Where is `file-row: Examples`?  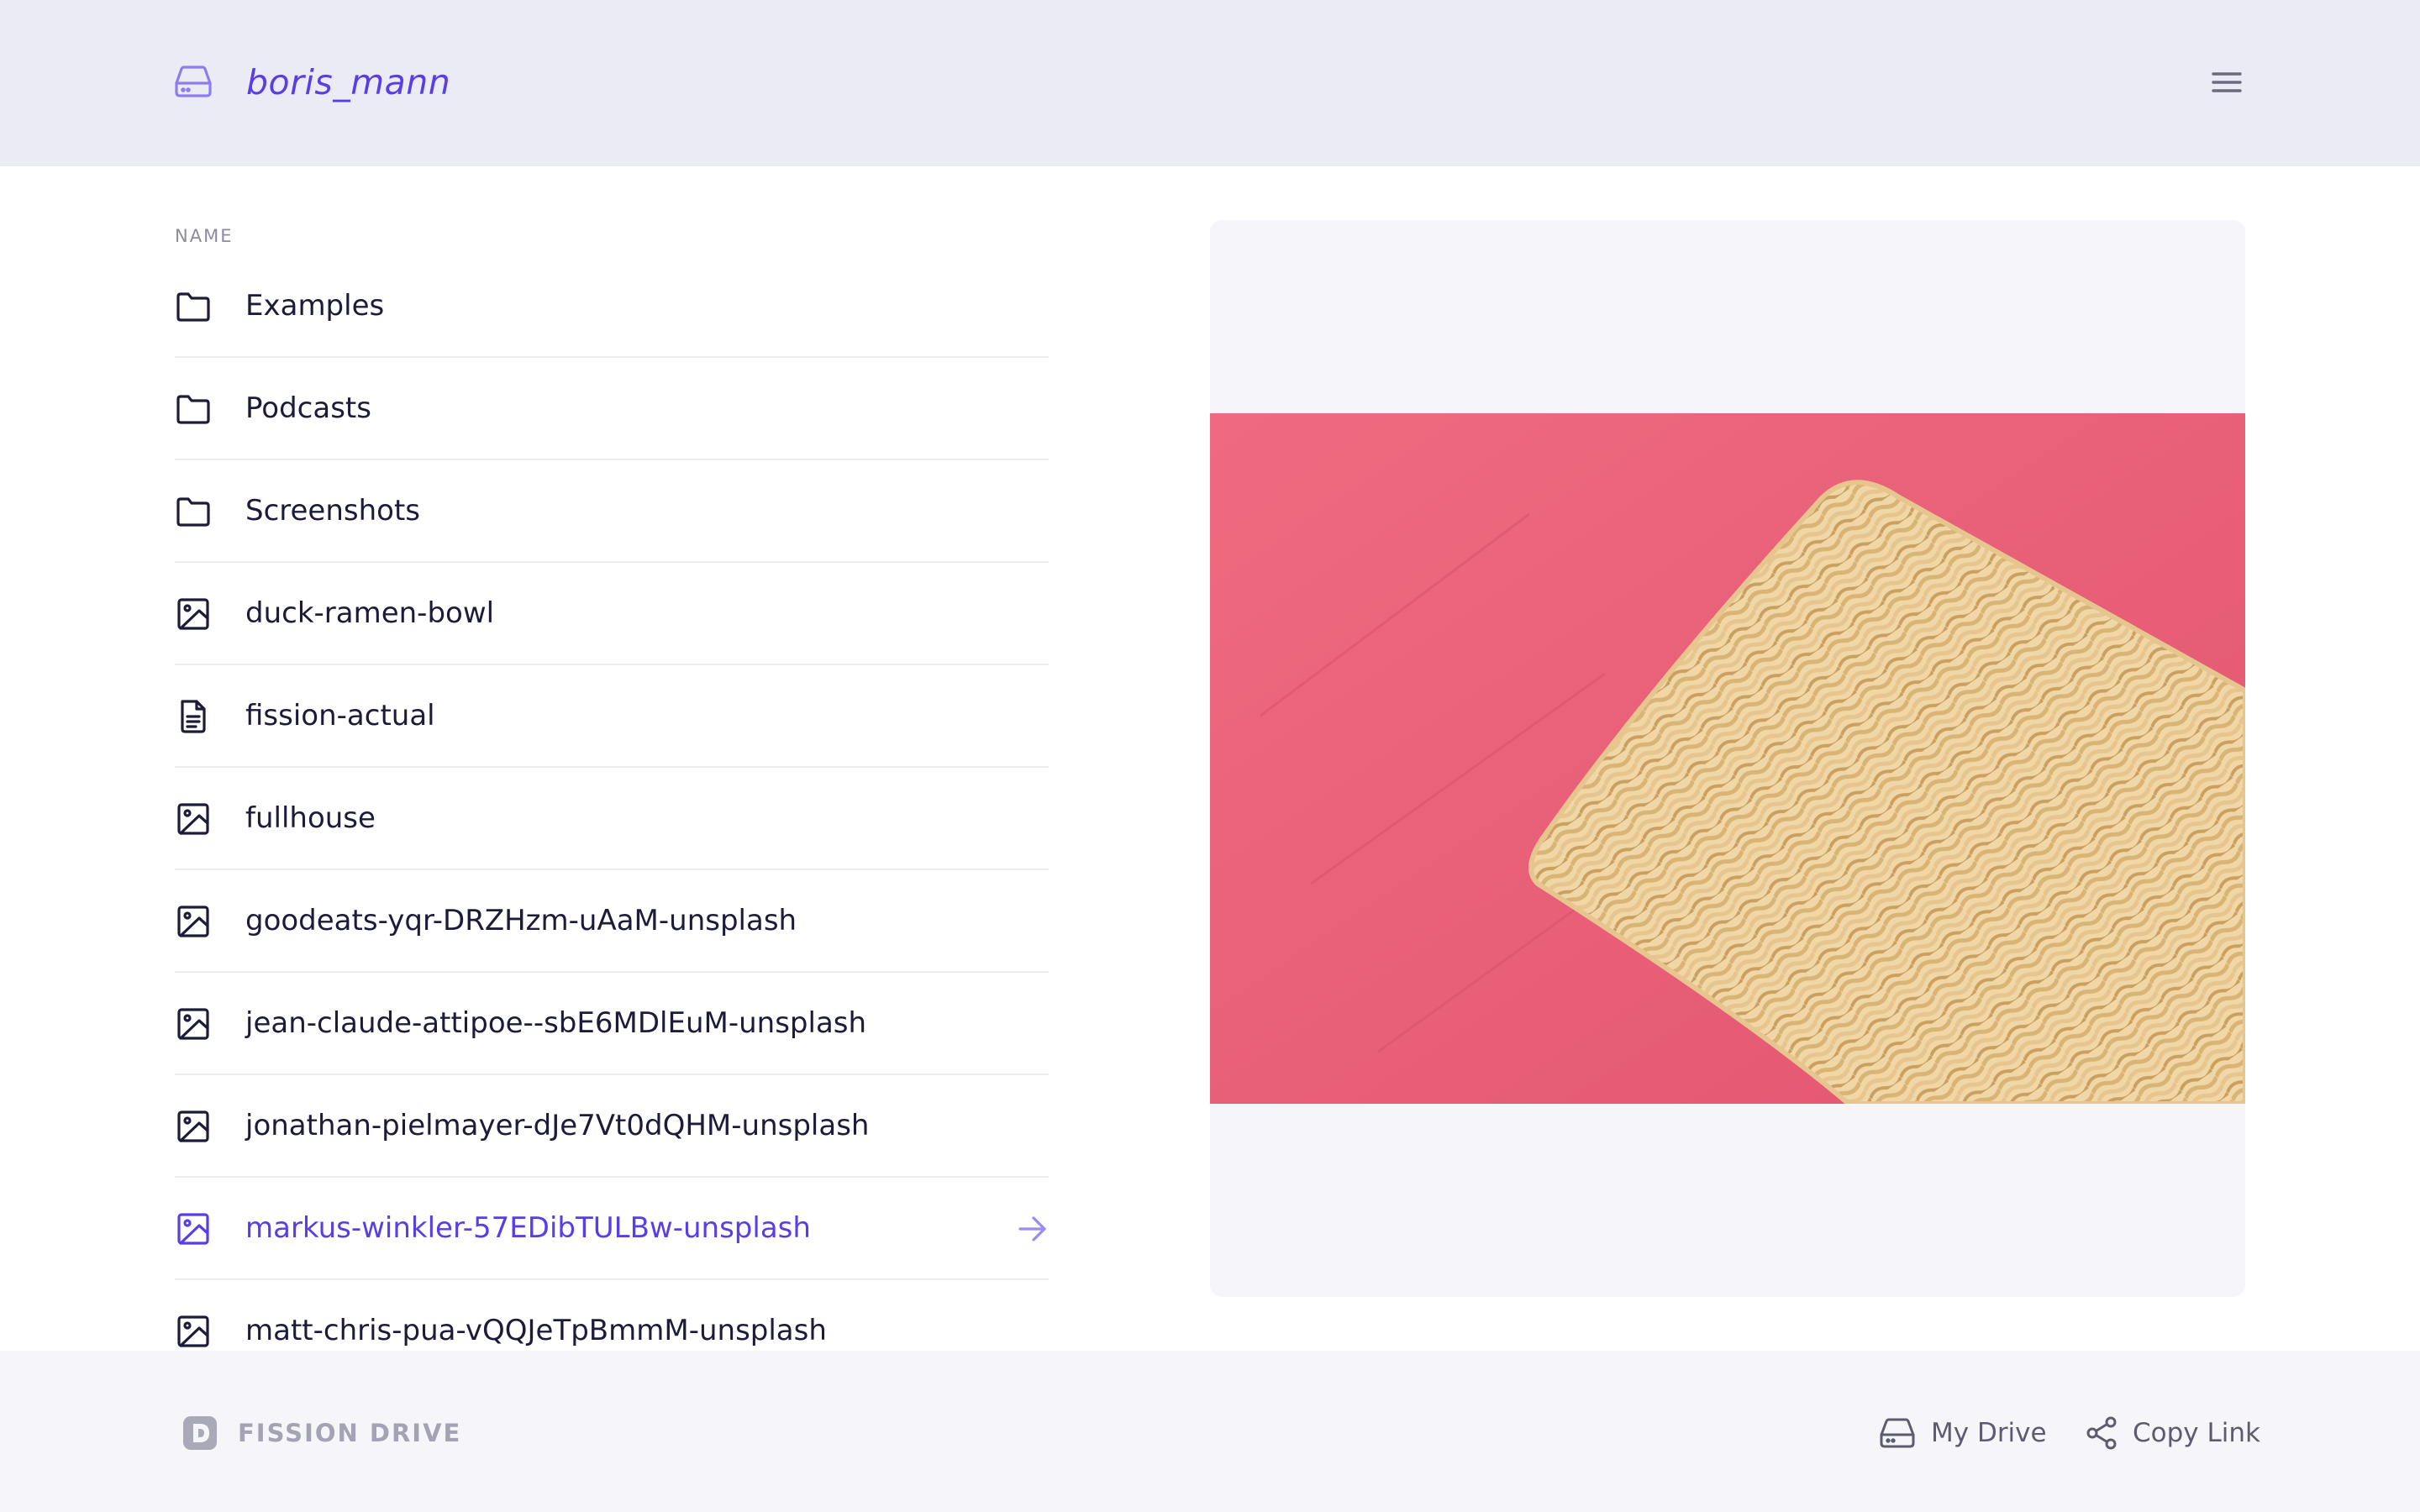
file-row: Examples is located at coordinates (612, 306).